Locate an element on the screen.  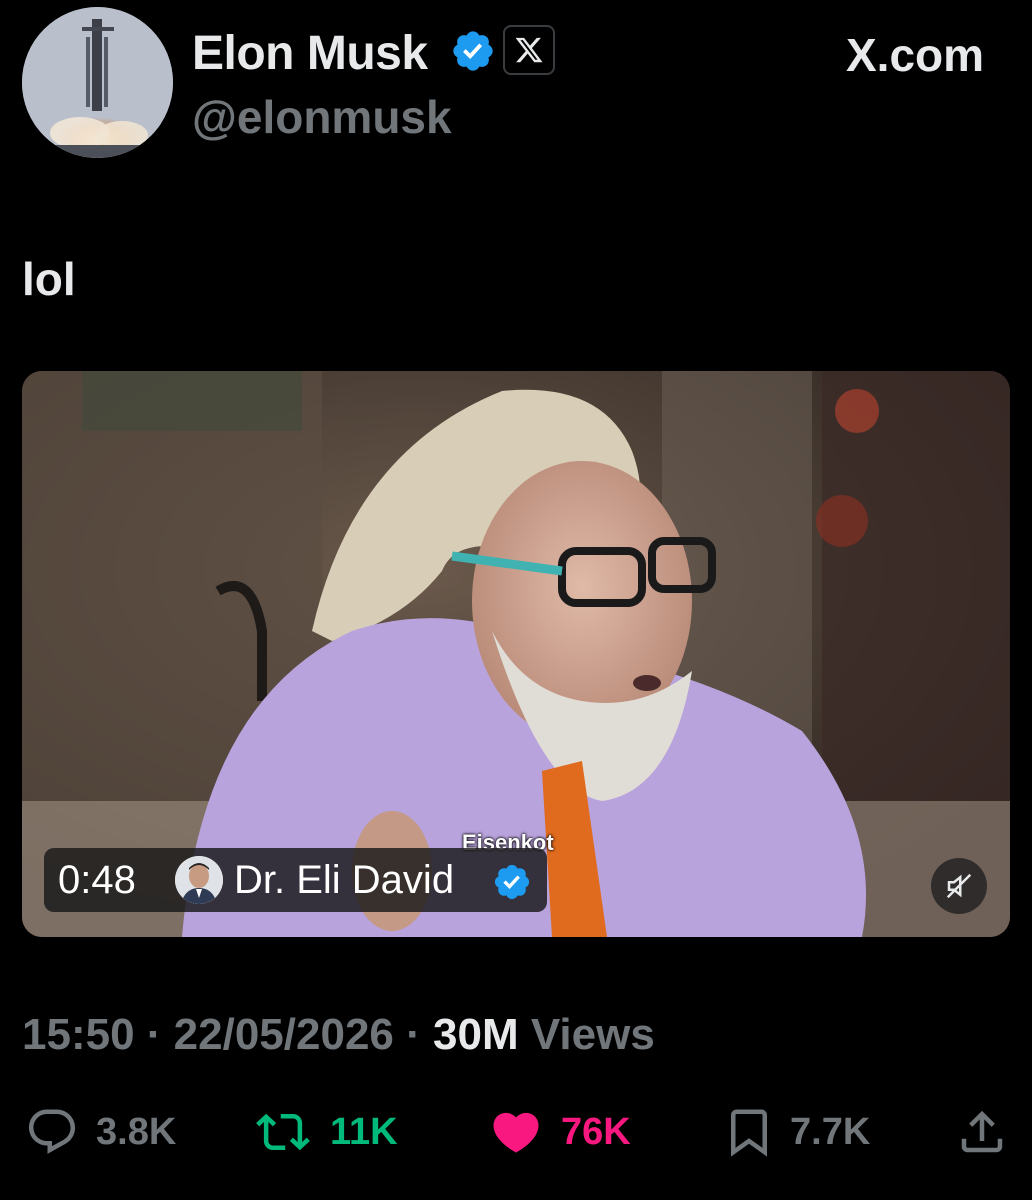
repost-button: 11K is located at coordinates (324, 1132).